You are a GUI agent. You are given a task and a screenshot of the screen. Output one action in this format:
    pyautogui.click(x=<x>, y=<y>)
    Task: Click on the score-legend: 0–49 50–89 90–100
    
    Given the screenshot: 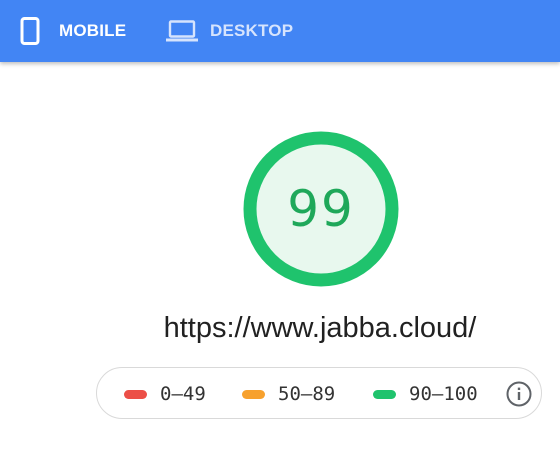 What is the action you would take?
    pyautogui.click(x=319, y=393)
    